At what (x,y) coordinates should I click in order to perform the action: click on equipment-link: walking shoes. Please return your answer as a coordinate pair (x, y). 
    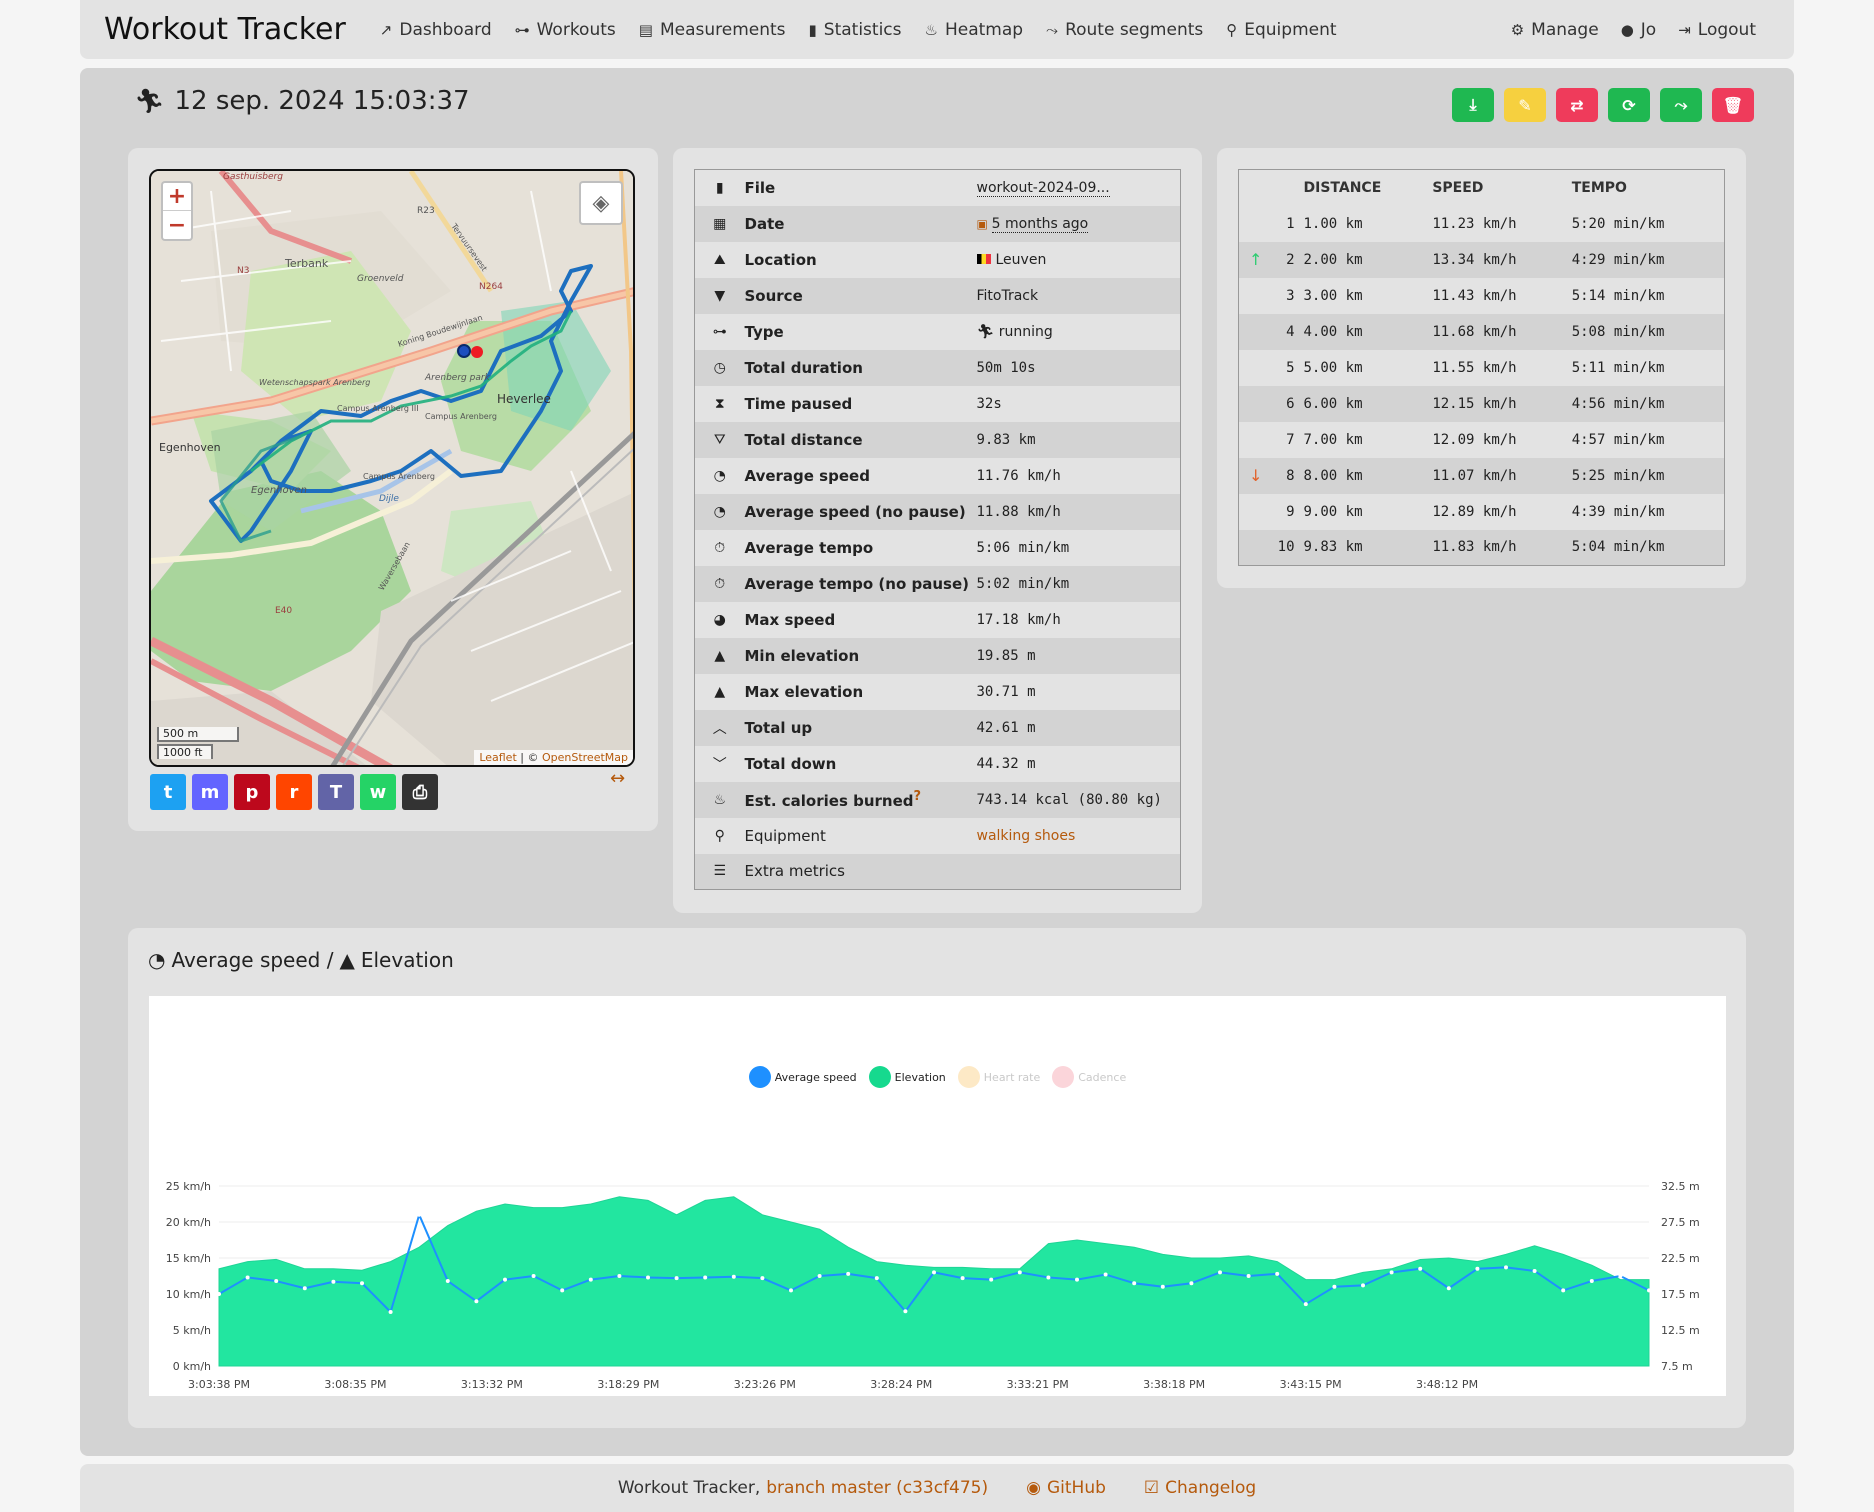
    Looking at the image, I should click on (1026, 836).